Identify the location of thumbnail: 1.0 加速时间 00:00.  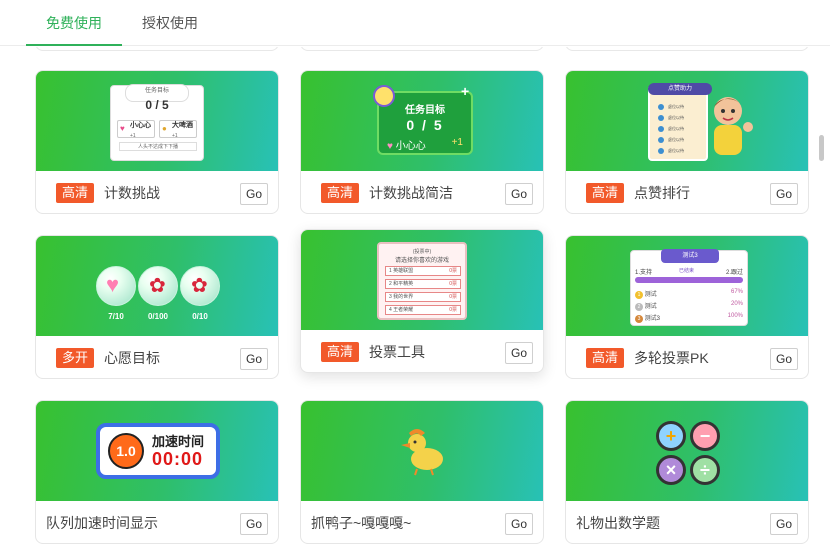
(157, 451).